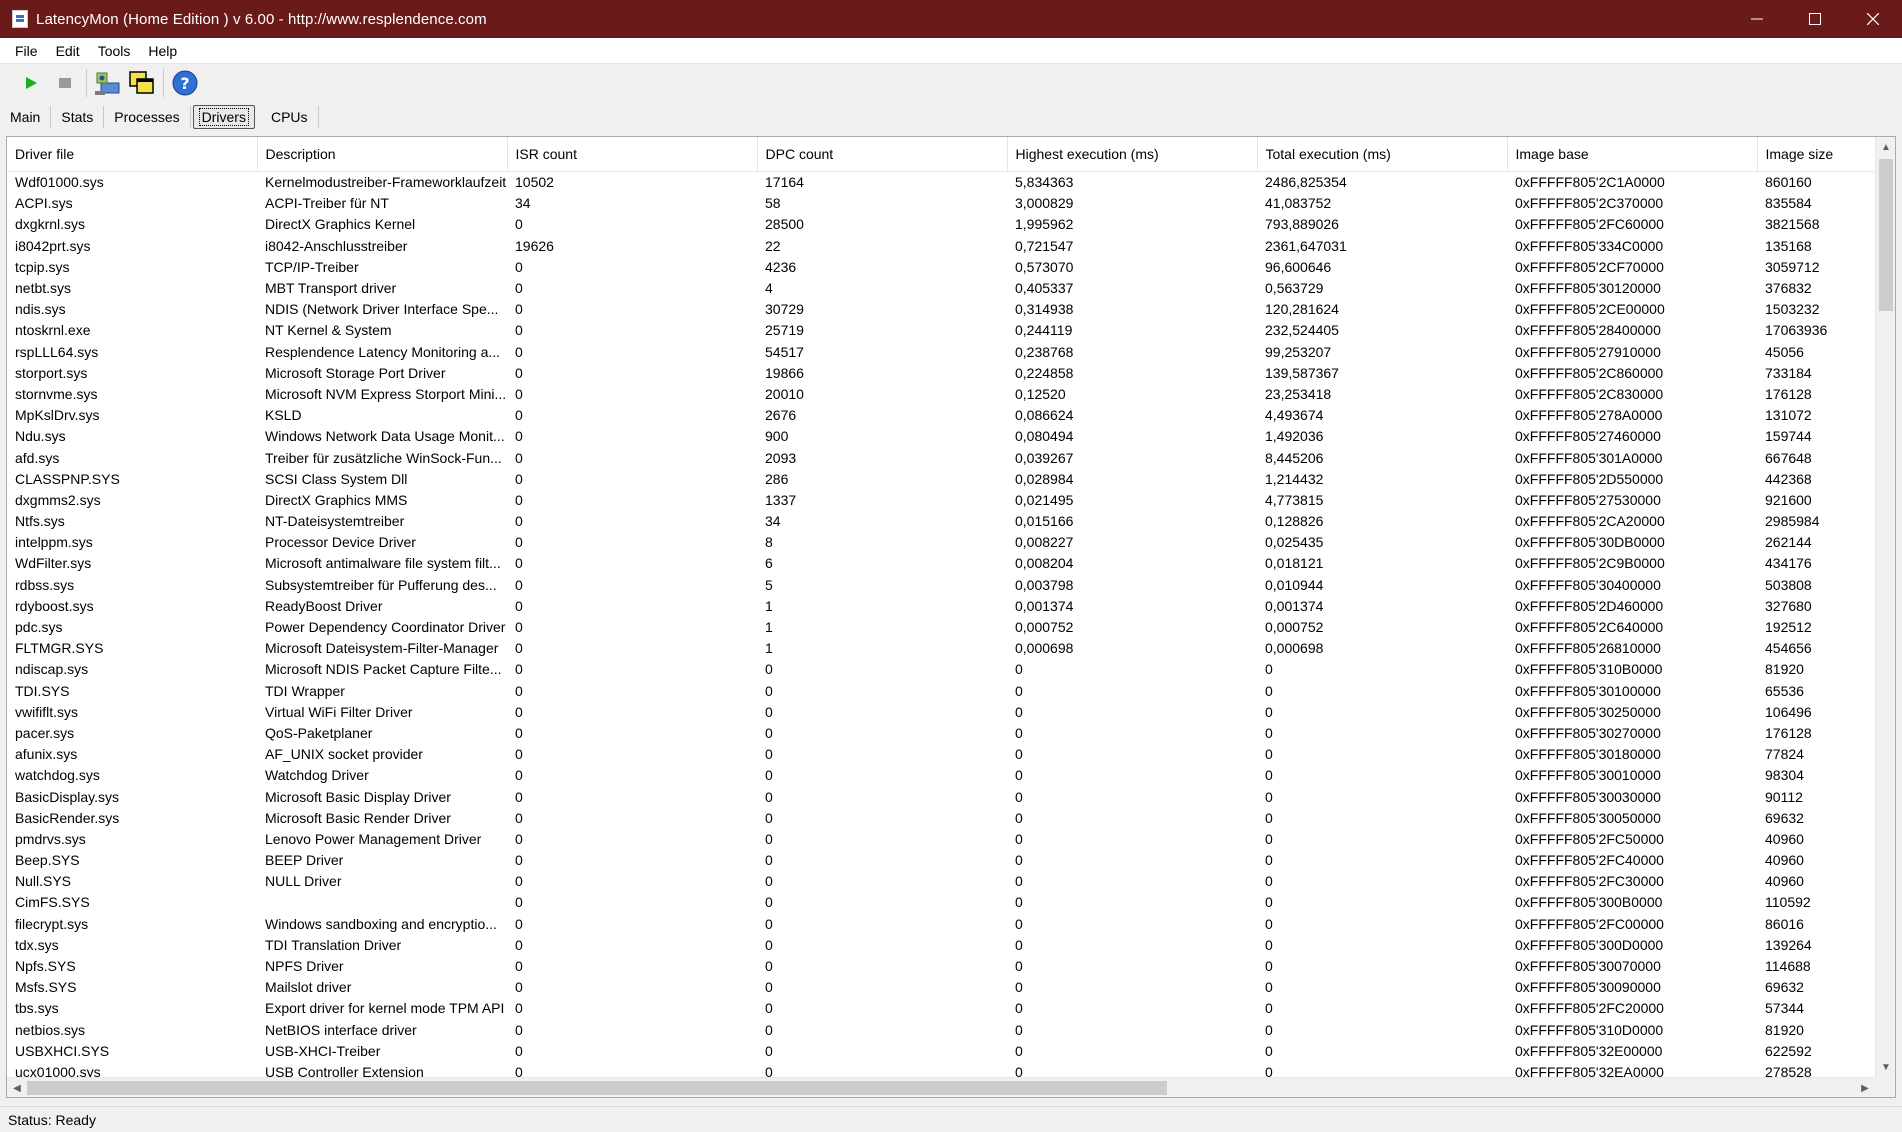 The width and height of the screenshot is (1902, 1132). I want to click on table-cell: 131072, so click(1788, 415).